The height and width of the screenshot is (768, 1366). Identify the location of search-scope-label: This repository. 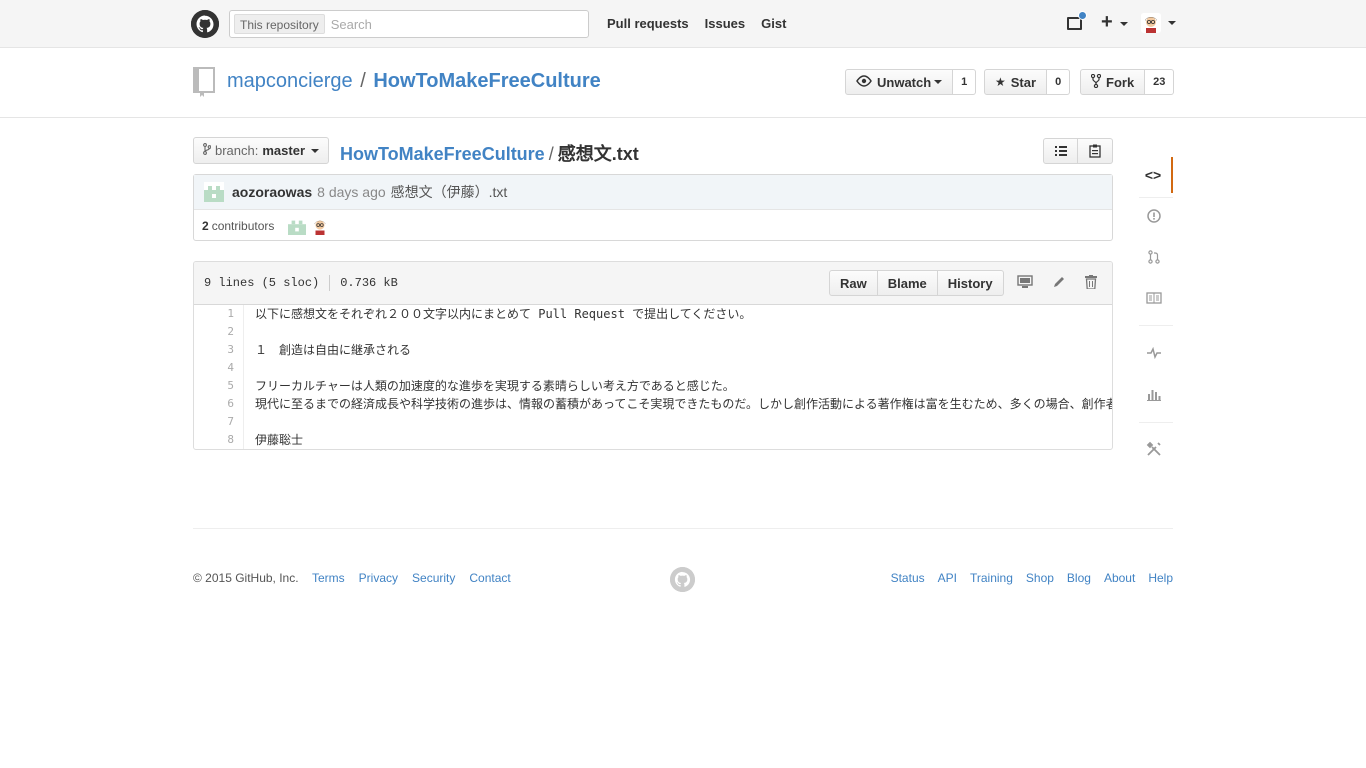
(279, 24).